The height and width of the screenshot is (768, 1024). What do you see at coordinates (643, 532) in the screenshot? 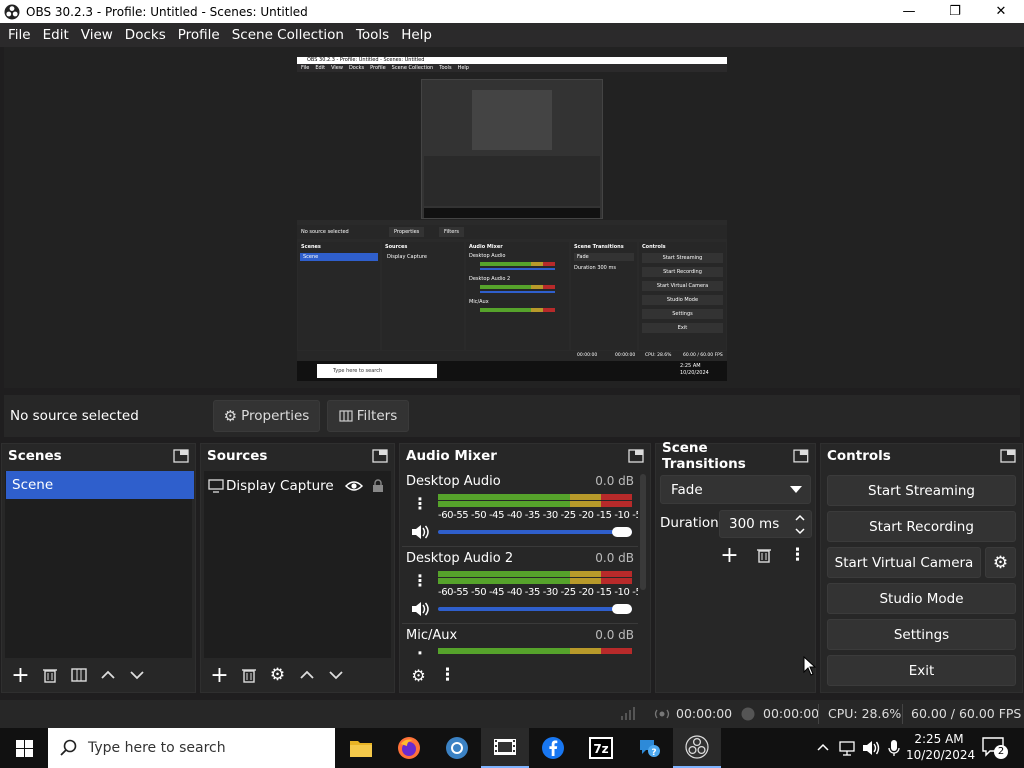
I see `mixer-scrollbar` at bounding box center [643, 532].